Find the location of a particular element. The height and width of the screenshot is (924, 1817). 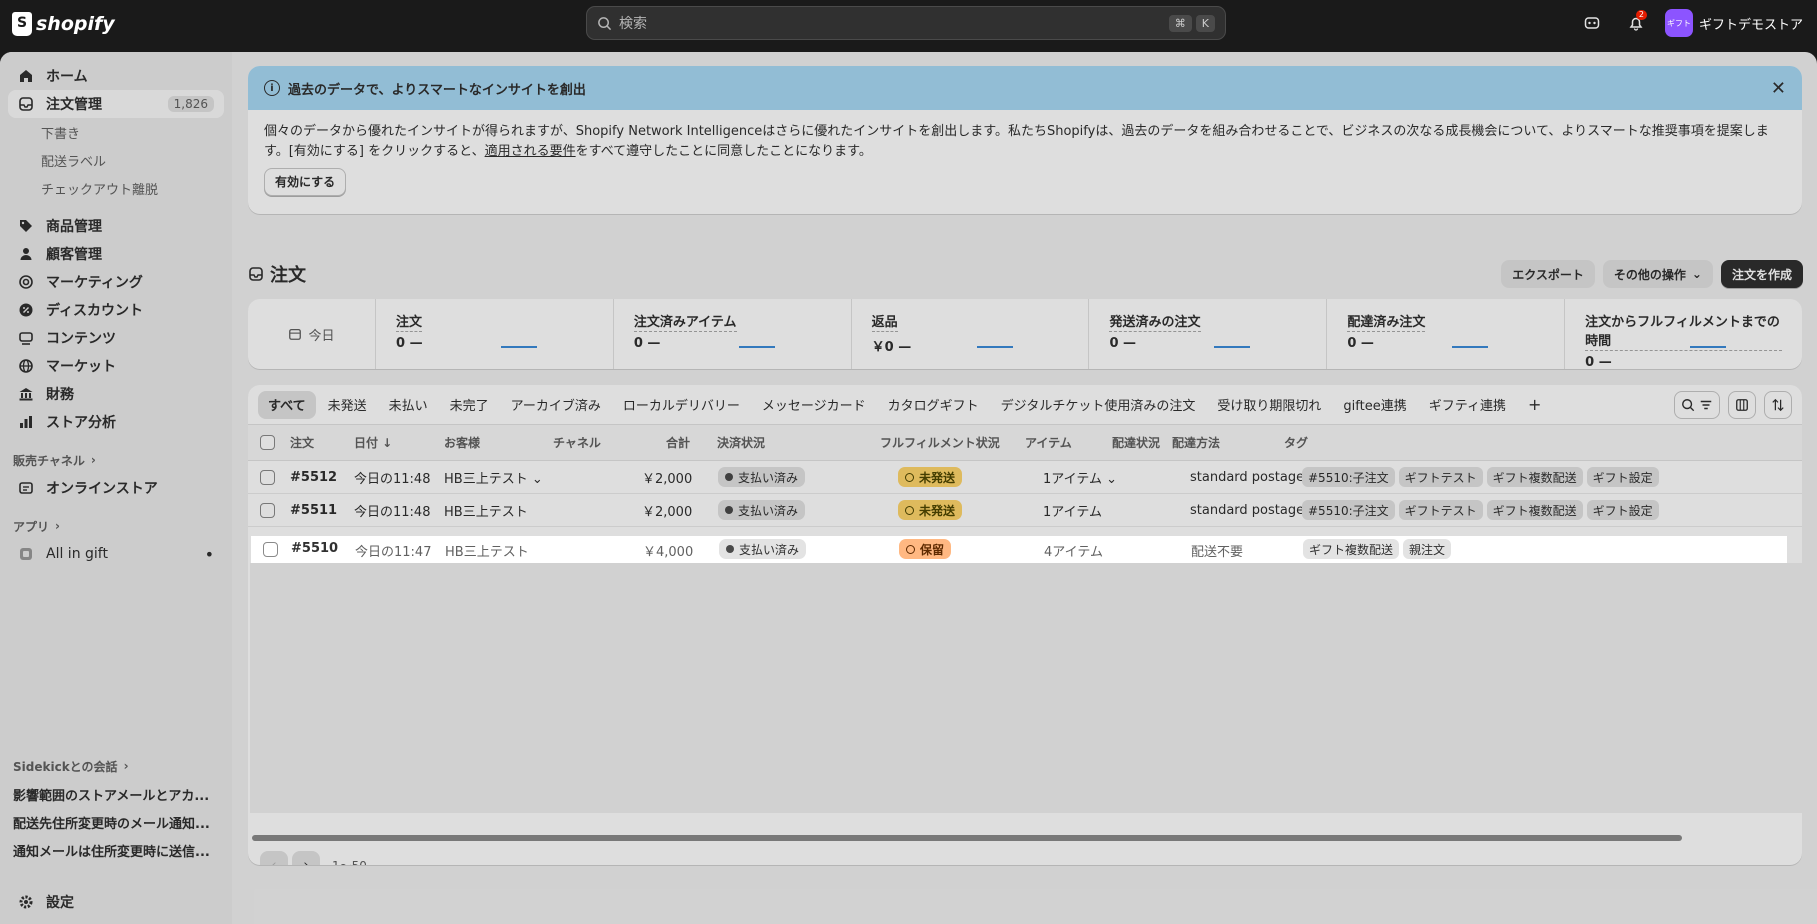

next-page-button: › is located at coordinates (306, 858).